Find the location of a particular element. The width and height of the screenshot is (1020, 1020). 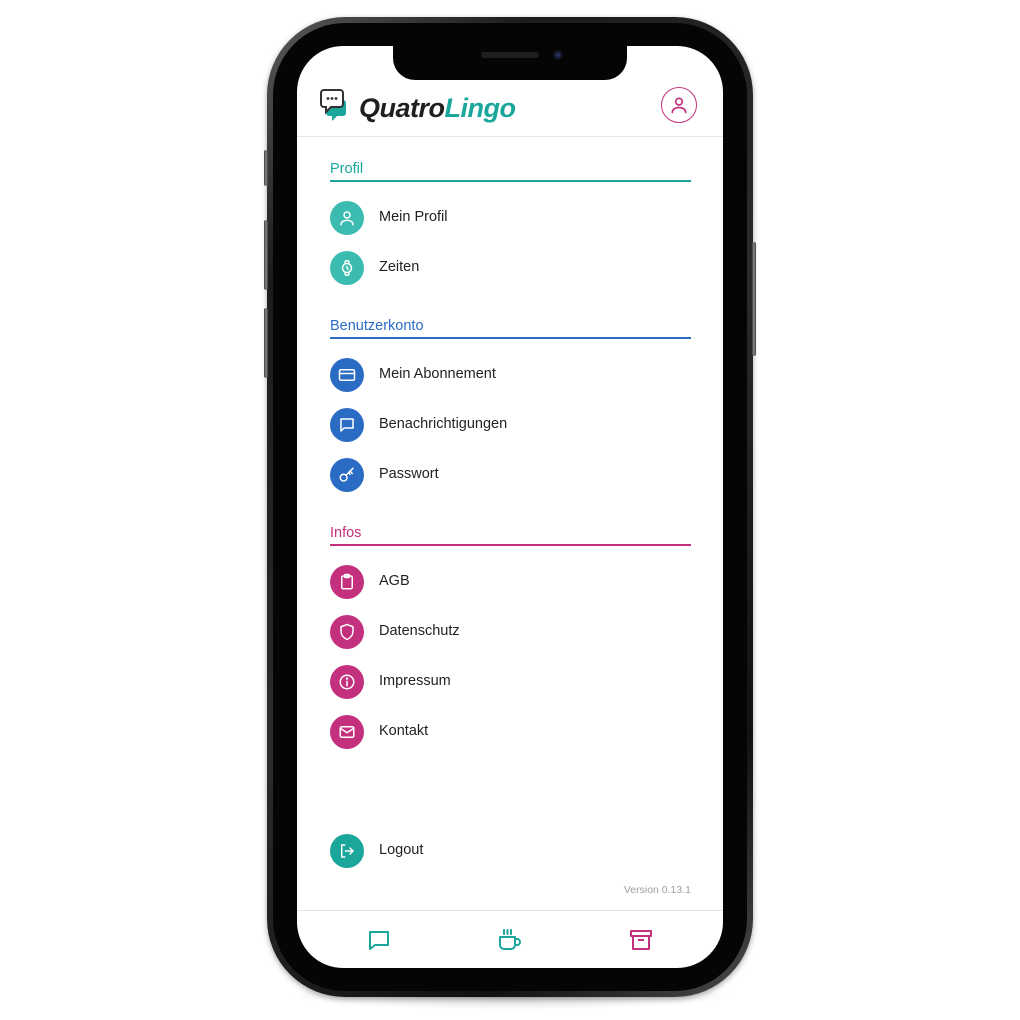

section-divider-benutzerkonto is located at coordinates (510, 338).